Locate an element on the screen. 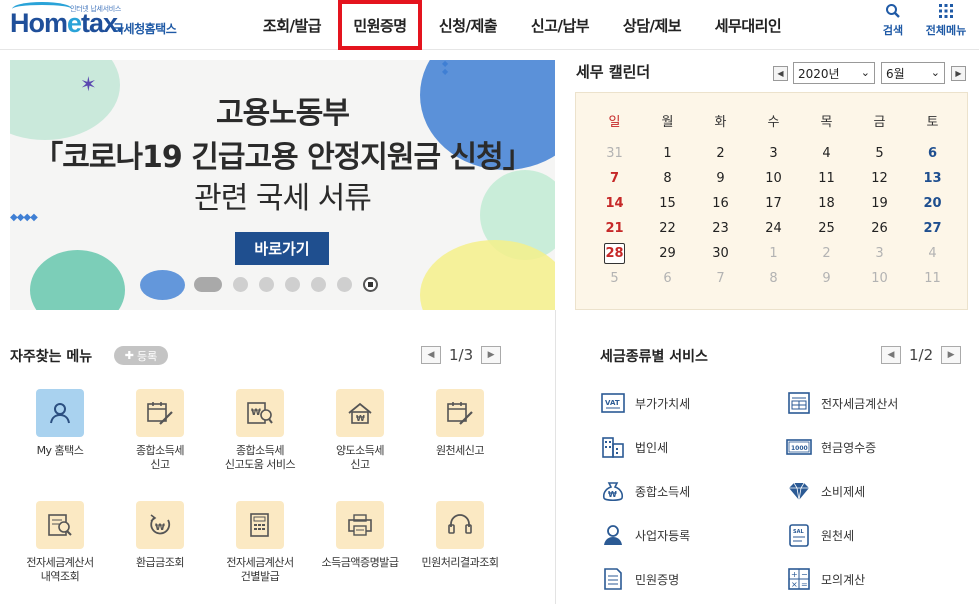 The height and width of the screenshot is (604, 979). calendar-day: 24 is located at coordinates (773, 228).